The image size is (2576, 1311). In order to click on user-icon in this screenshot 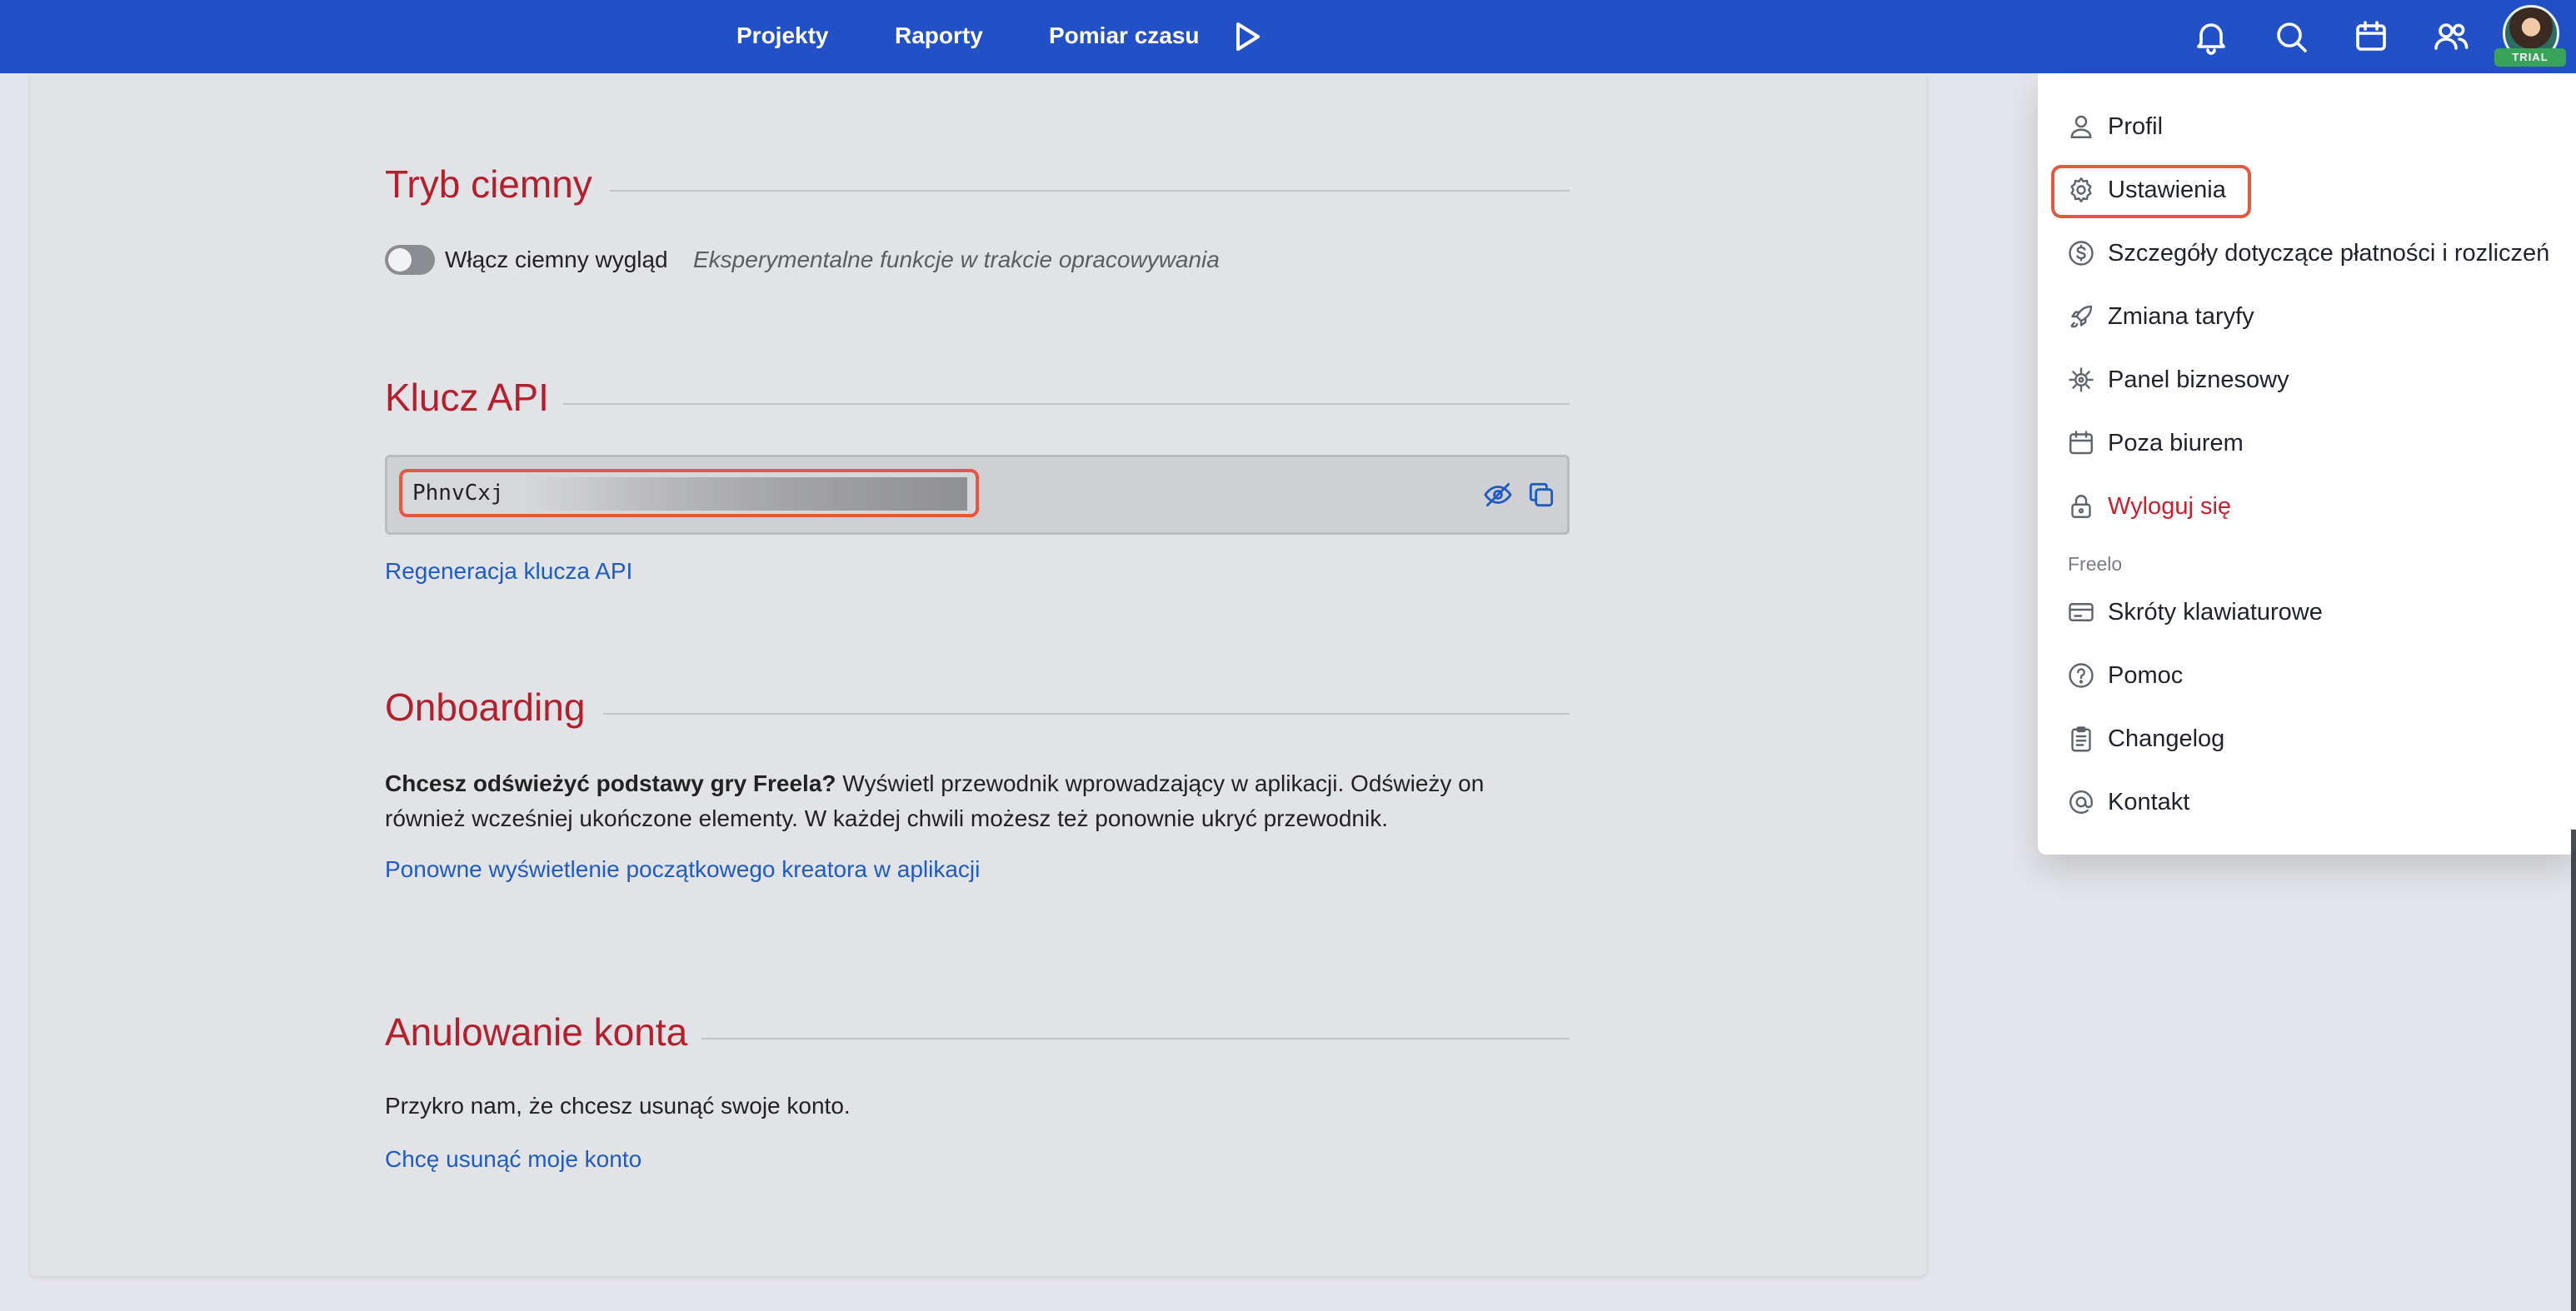, I will do `click(2081, 127)`.